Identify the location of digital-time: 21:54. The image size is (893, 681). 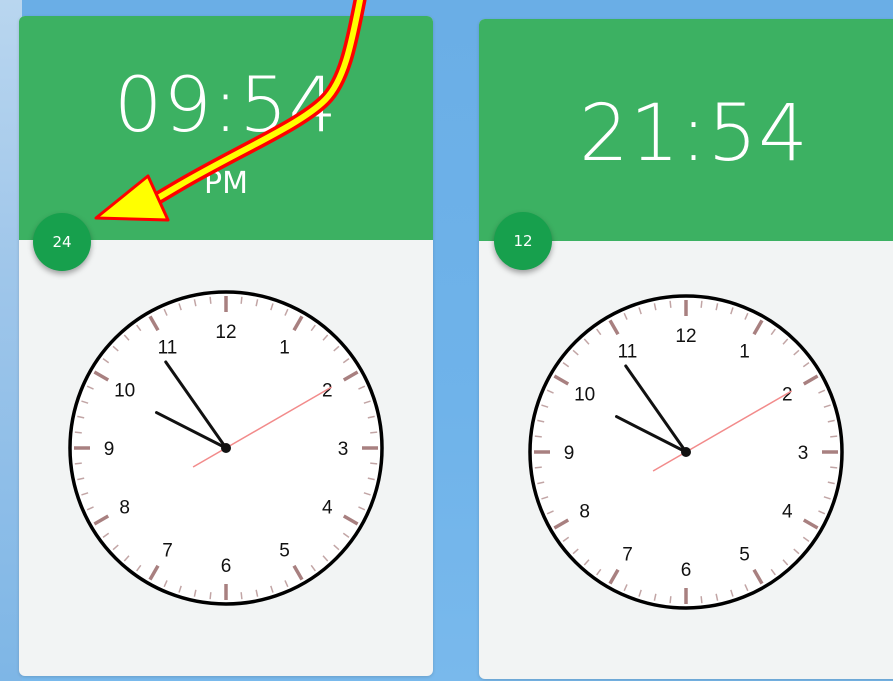
(694, 134).